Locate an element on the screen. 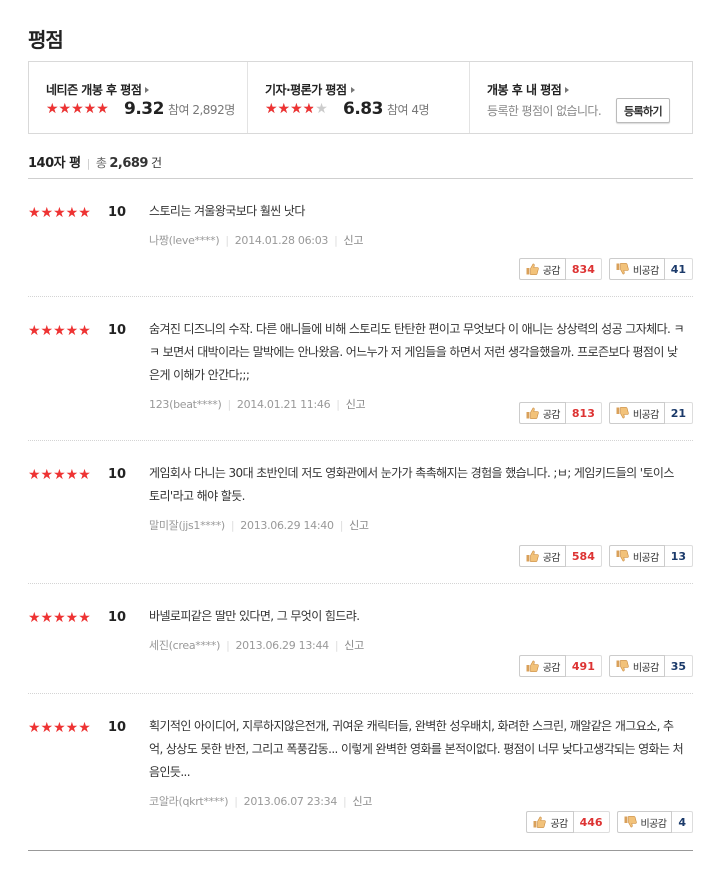 The image size is (720, 878). total-unit: 건 is located at coordinates (156, 163).